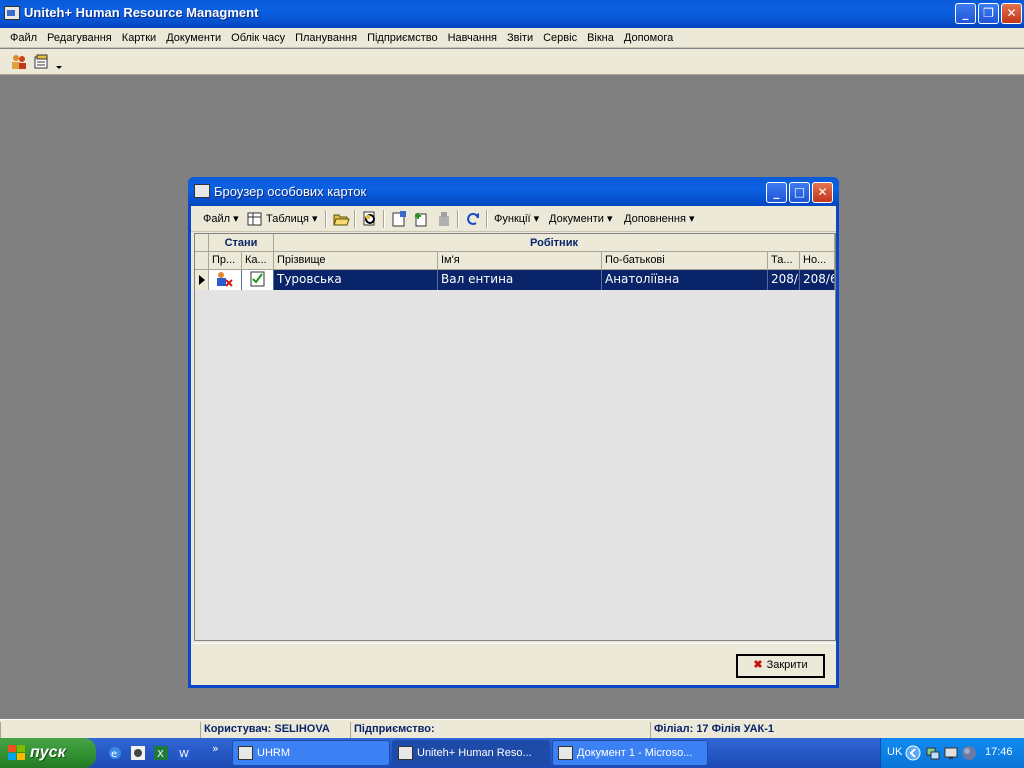 The height and width of the screenshot is (768, 1024). I want to click on card-icon, so click(42, 61).